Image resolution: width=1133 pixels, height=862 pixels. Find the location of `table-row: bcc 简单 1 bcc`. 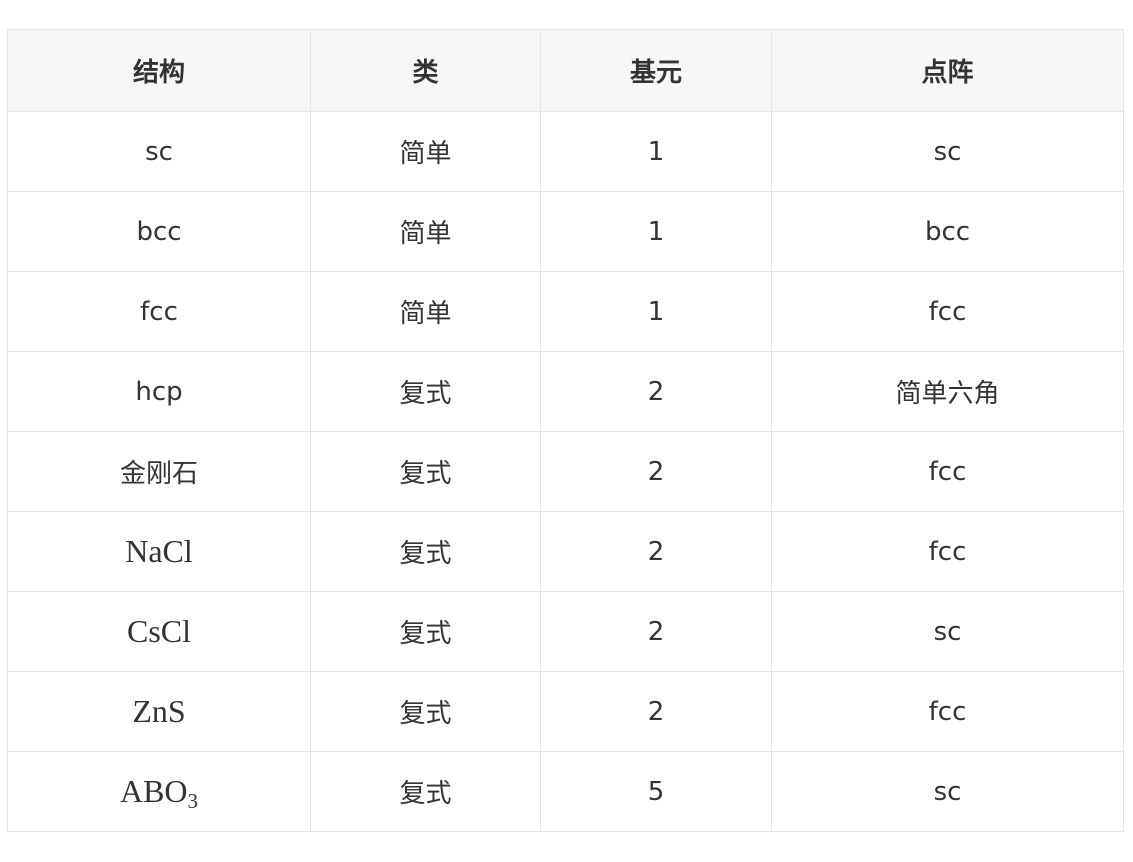

table-row: bcc 简单 1 bcc is located at coordinates (565, 231).